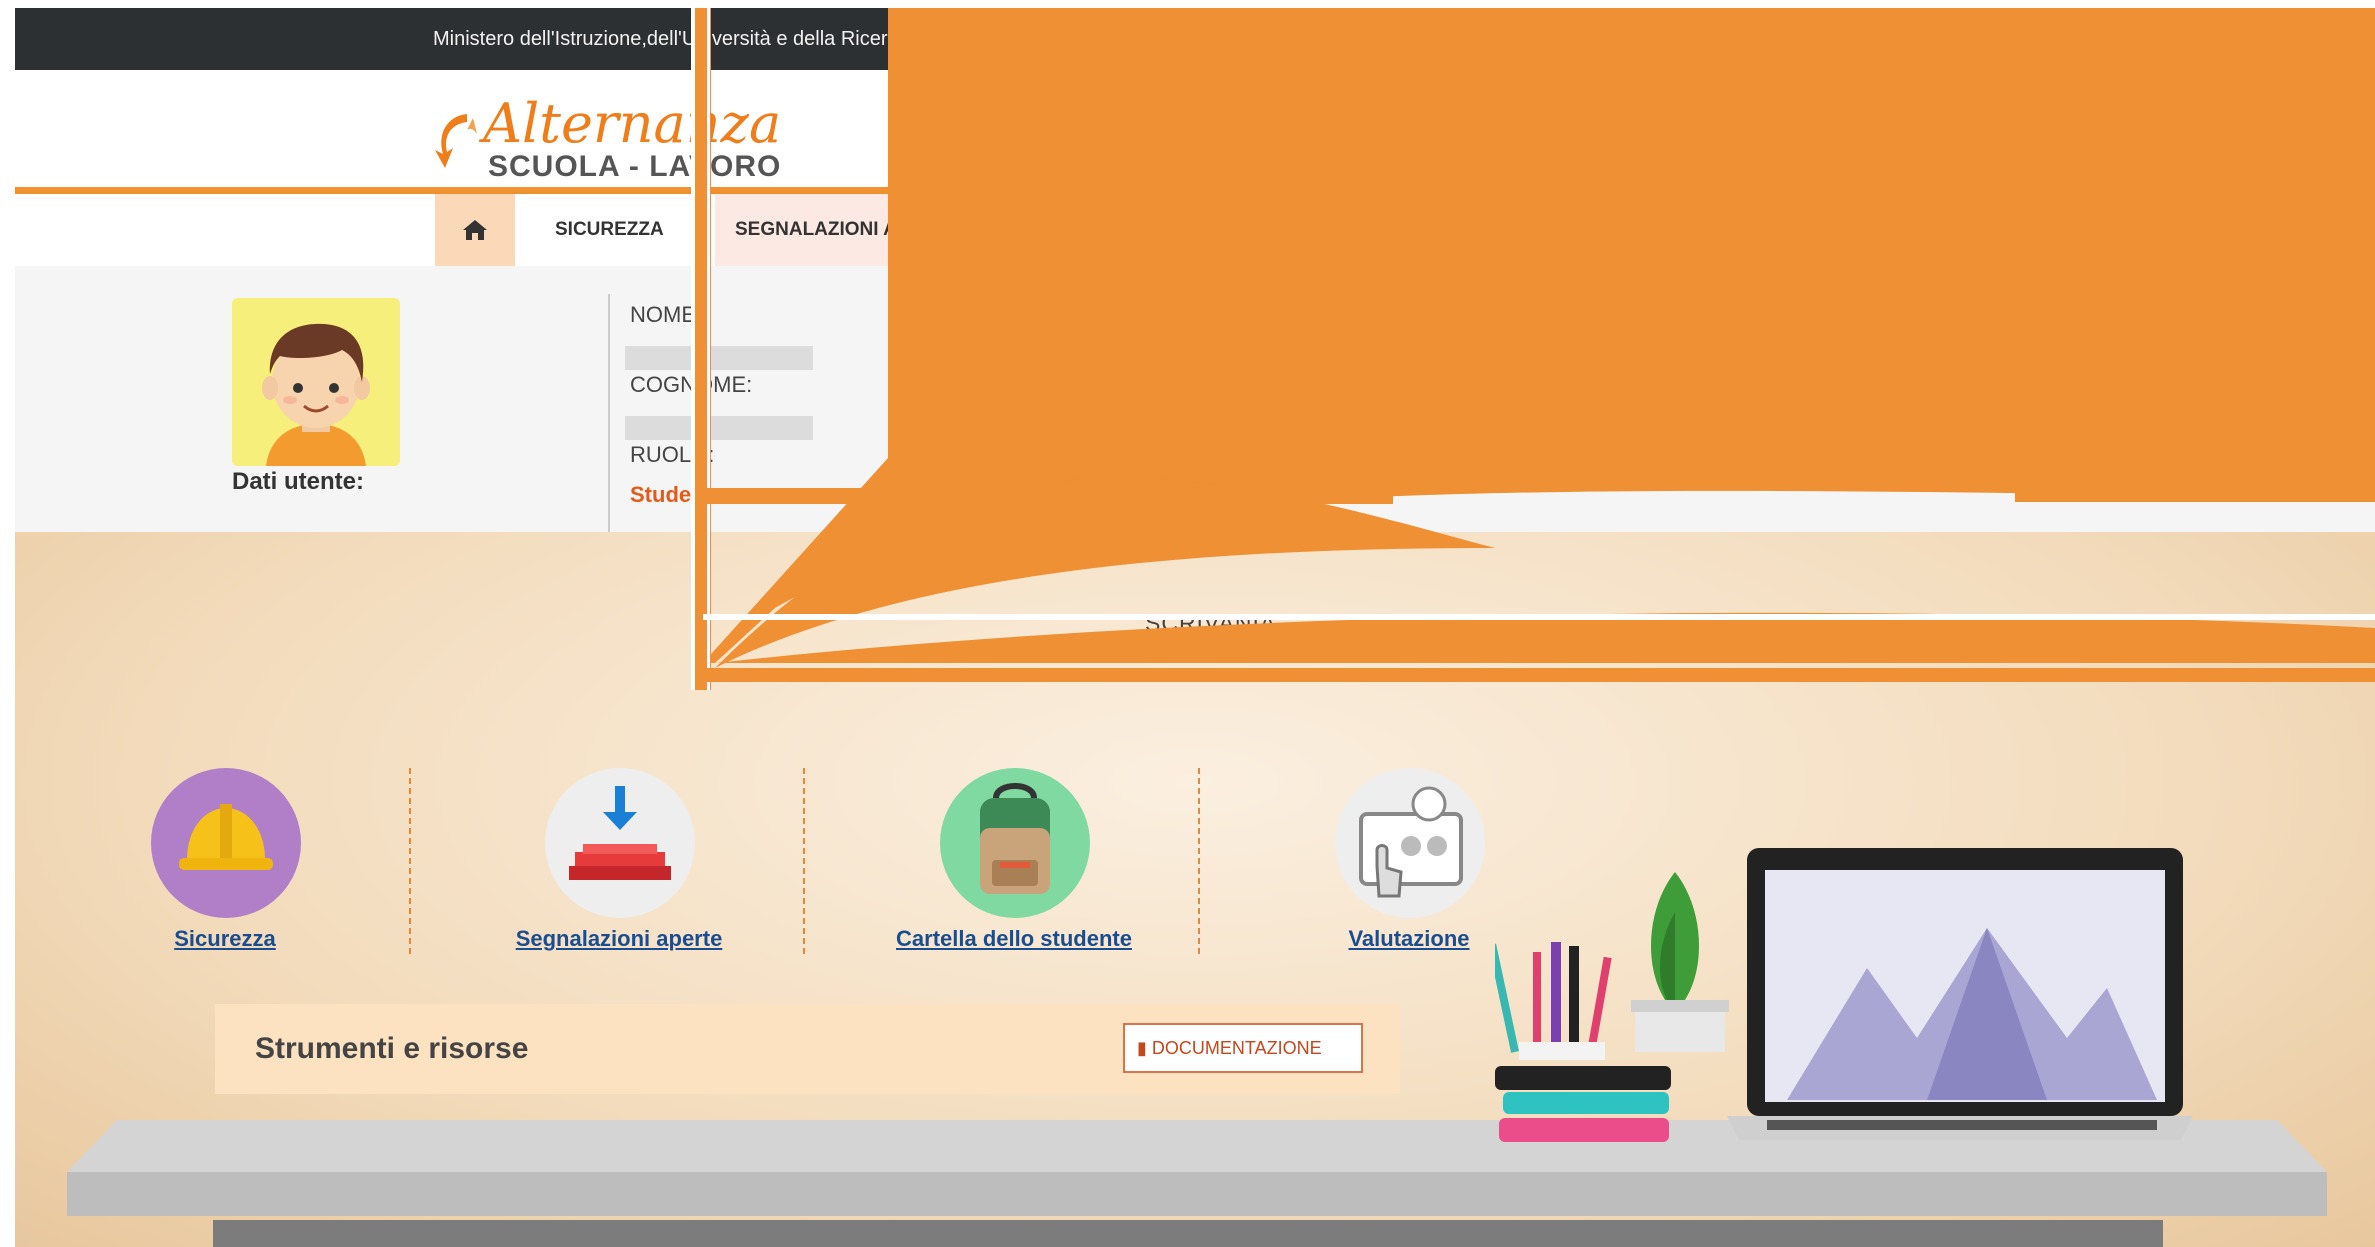 The height and width of the screenshot is (1247, 2375). I want to click on touch-screen-icon, so click(1410, 843).